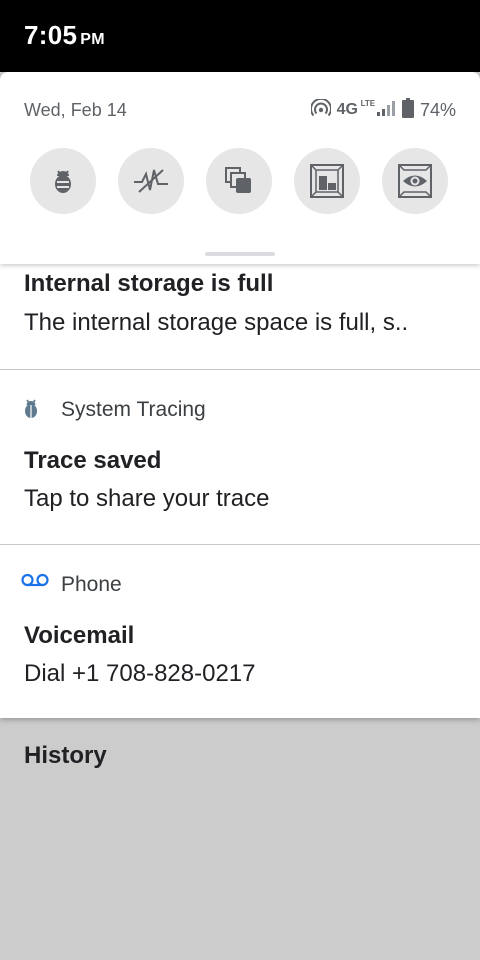 This screenshot has width=480, height=960. What do you see at coordinates (149, 283) in the screenshot?
I see `notification-title: Internal storage is full` at bounding box center [149, 283].